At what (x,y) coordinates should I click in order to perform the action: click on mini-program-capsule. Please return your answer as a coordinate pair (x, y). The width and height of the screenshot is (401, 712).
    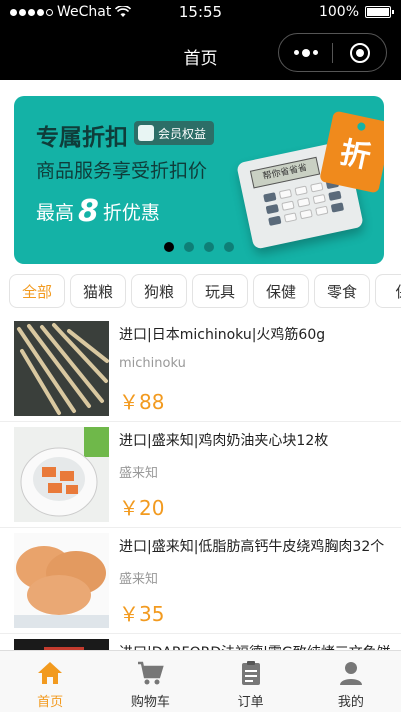
    Looking at the image, I should click on (332, 52).